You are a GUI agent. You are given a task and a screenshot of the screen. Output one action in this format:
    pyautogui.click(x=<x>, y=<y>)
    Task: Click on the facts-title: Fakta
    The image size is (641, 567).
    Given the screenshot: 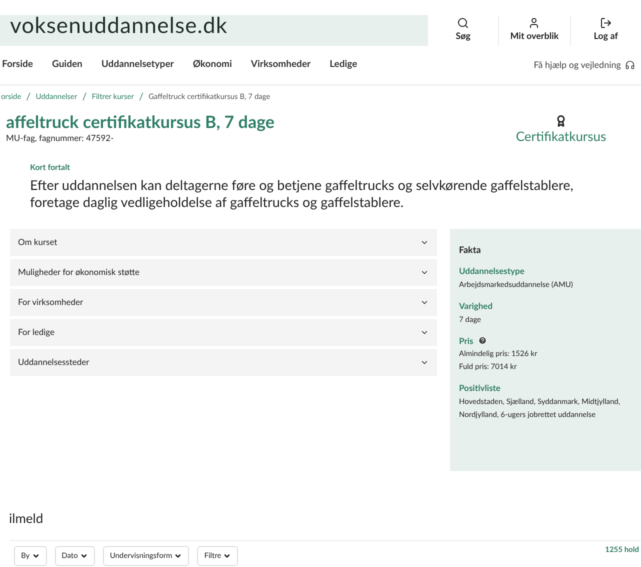 What is the action you would take?
    pyautogui.click(x=470, y=249)
    